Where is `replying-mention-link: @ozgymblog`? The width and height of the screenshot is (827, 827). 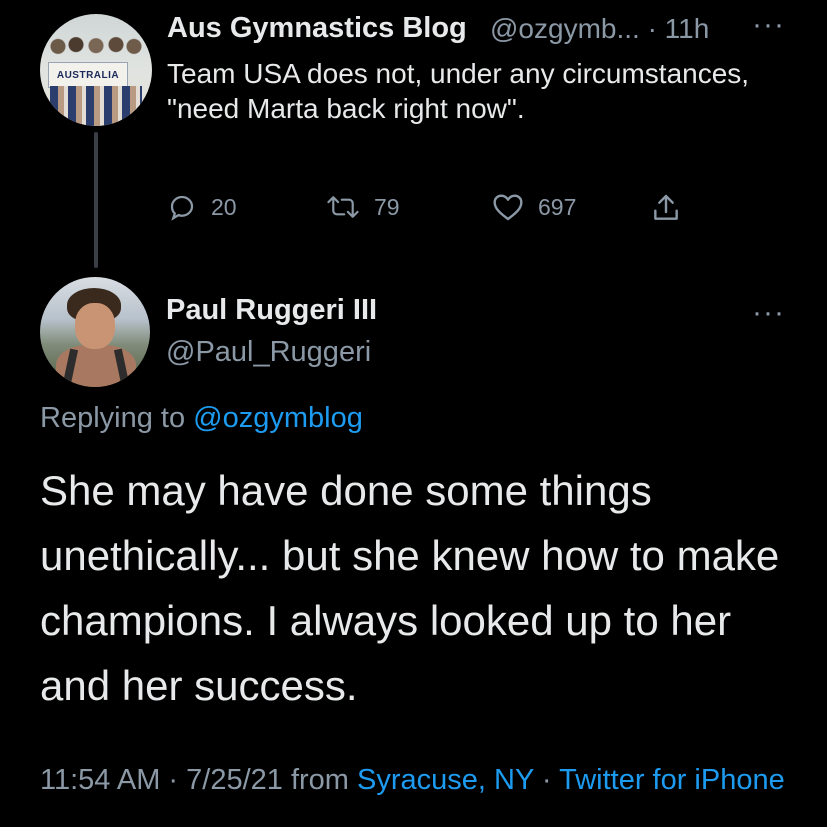
replying-mention-link: @ozgymblog is located at coordinates (278, 418).